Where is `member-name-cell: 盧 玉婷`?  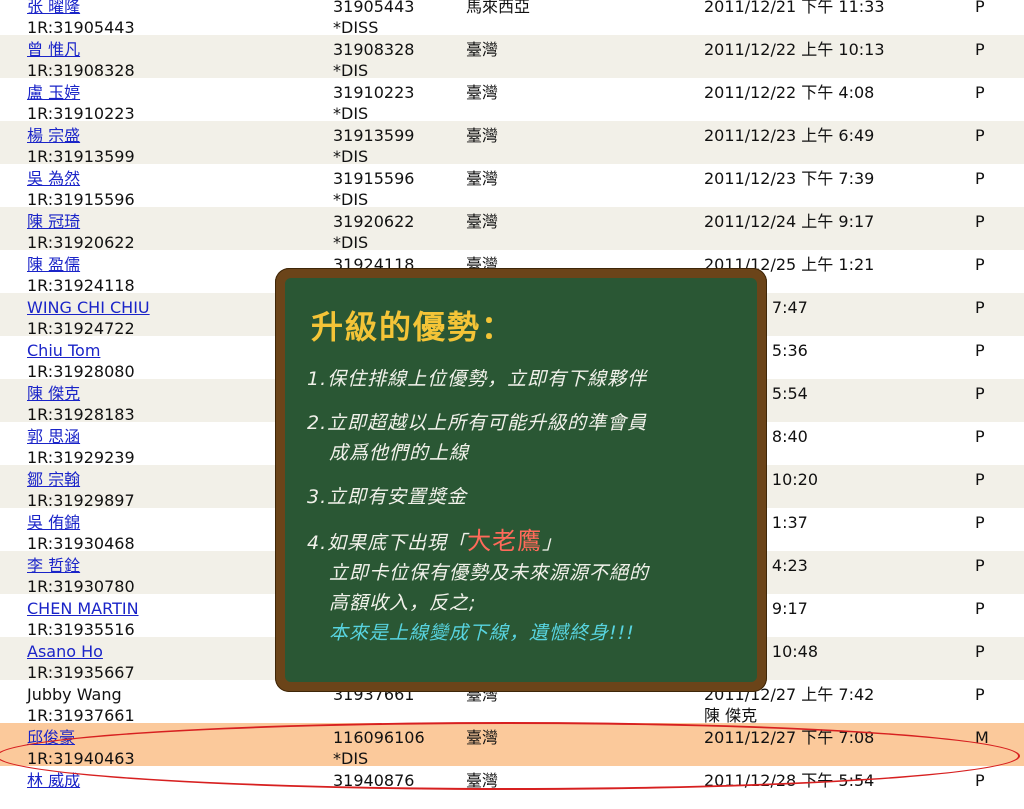
member-name-cell: 盧 玉婷 is located at coordinates (53, 92).